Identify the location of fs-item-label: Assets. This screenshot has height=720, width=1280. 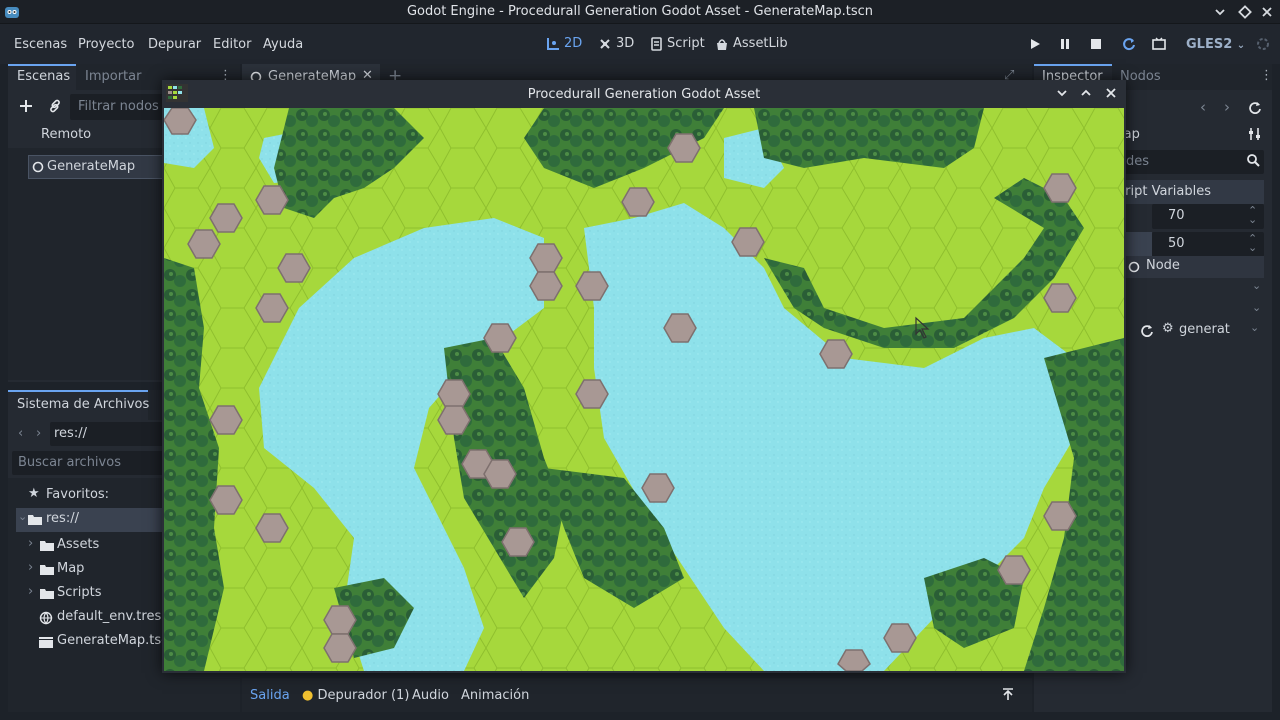
(78, 544).